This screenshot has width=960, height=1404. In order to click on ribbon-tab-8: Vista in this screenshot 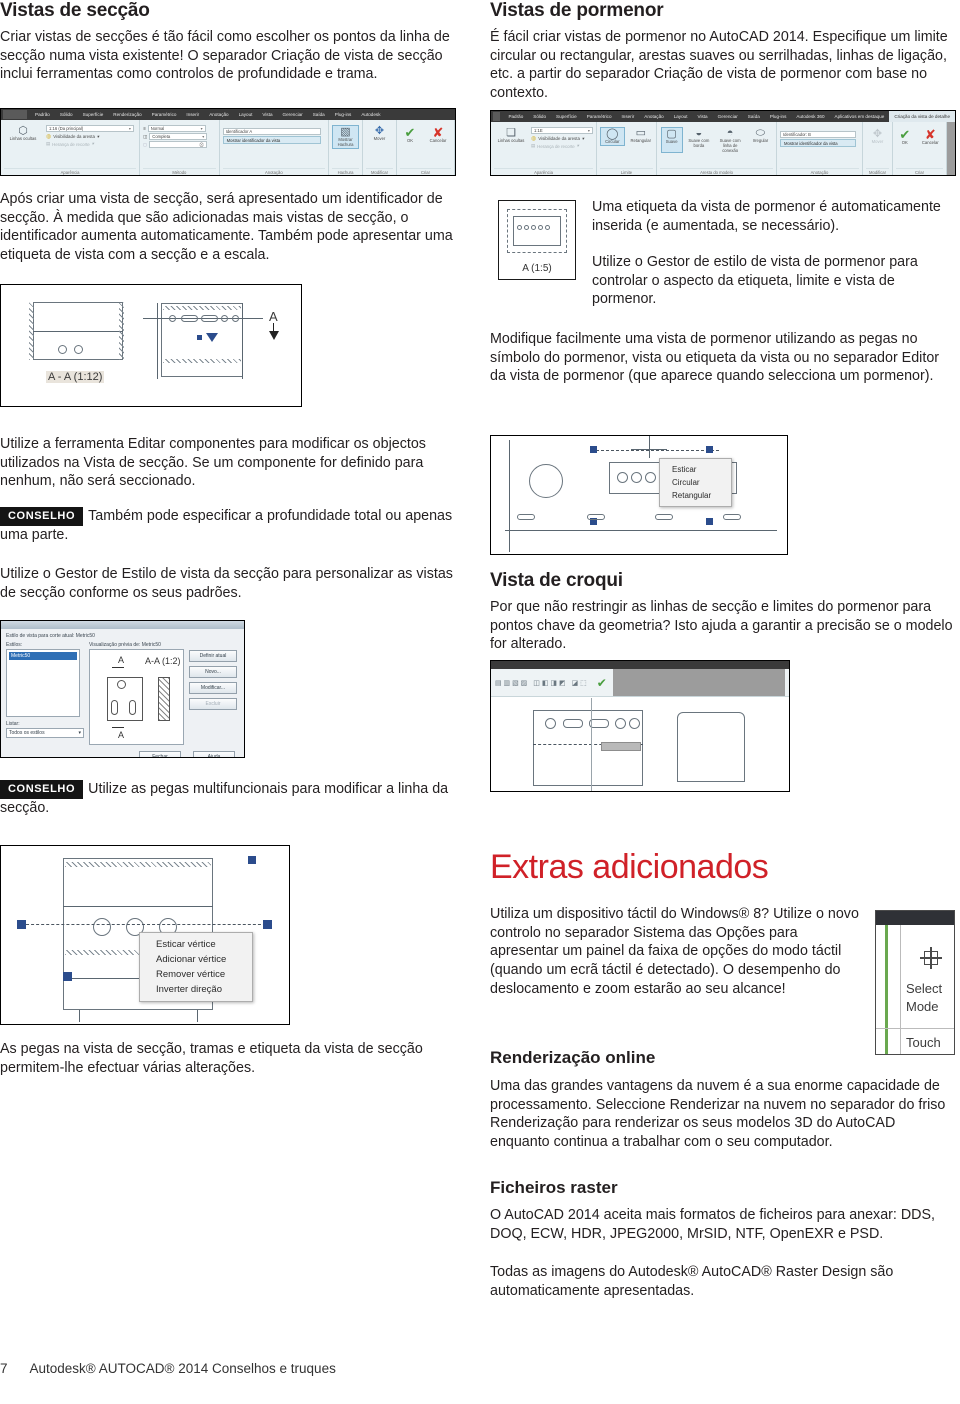, I will do `click(267, 114)`.